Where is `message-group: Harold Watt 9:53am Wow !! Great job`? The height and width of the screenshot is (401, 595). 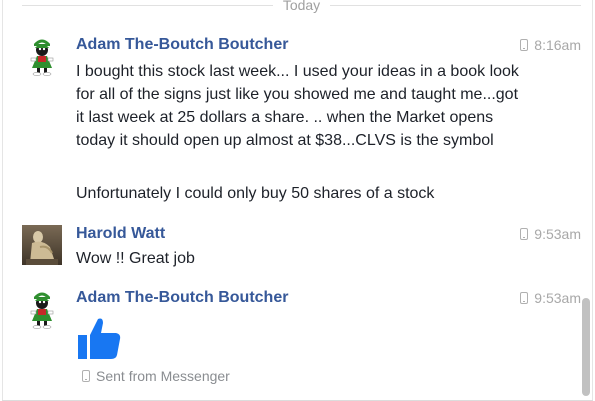 message-group: Harold Watt 9:53am Wow !! Great job is located at coordinates (301, 250).